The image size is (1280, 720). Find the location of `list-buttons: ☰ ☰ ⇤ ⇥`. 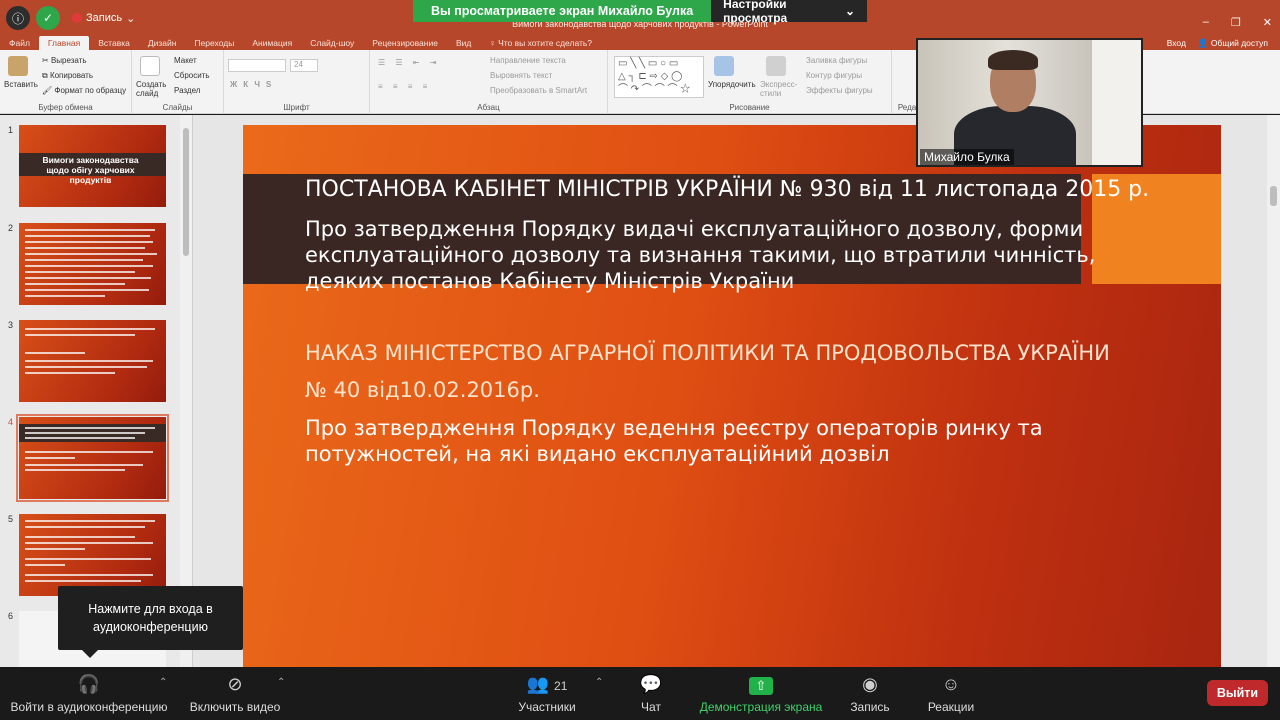

list-buttons: ☰ ☰ ⇤ ⇥ is located at coordinates (409, 62).